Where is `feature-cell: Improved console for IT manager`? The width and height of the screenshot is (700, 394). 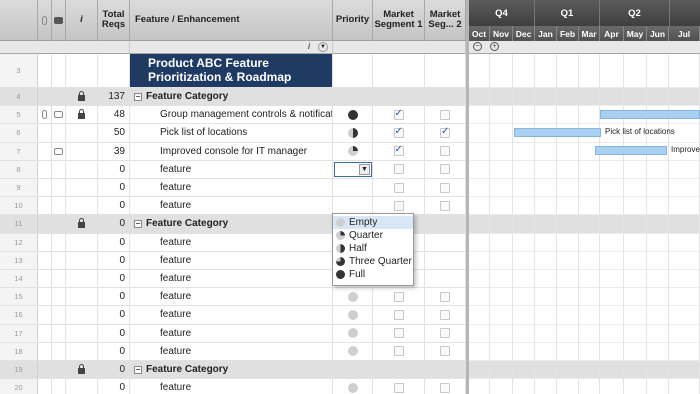 feature-cell: Improved console for IT manager is located at coordinates (231, 151).